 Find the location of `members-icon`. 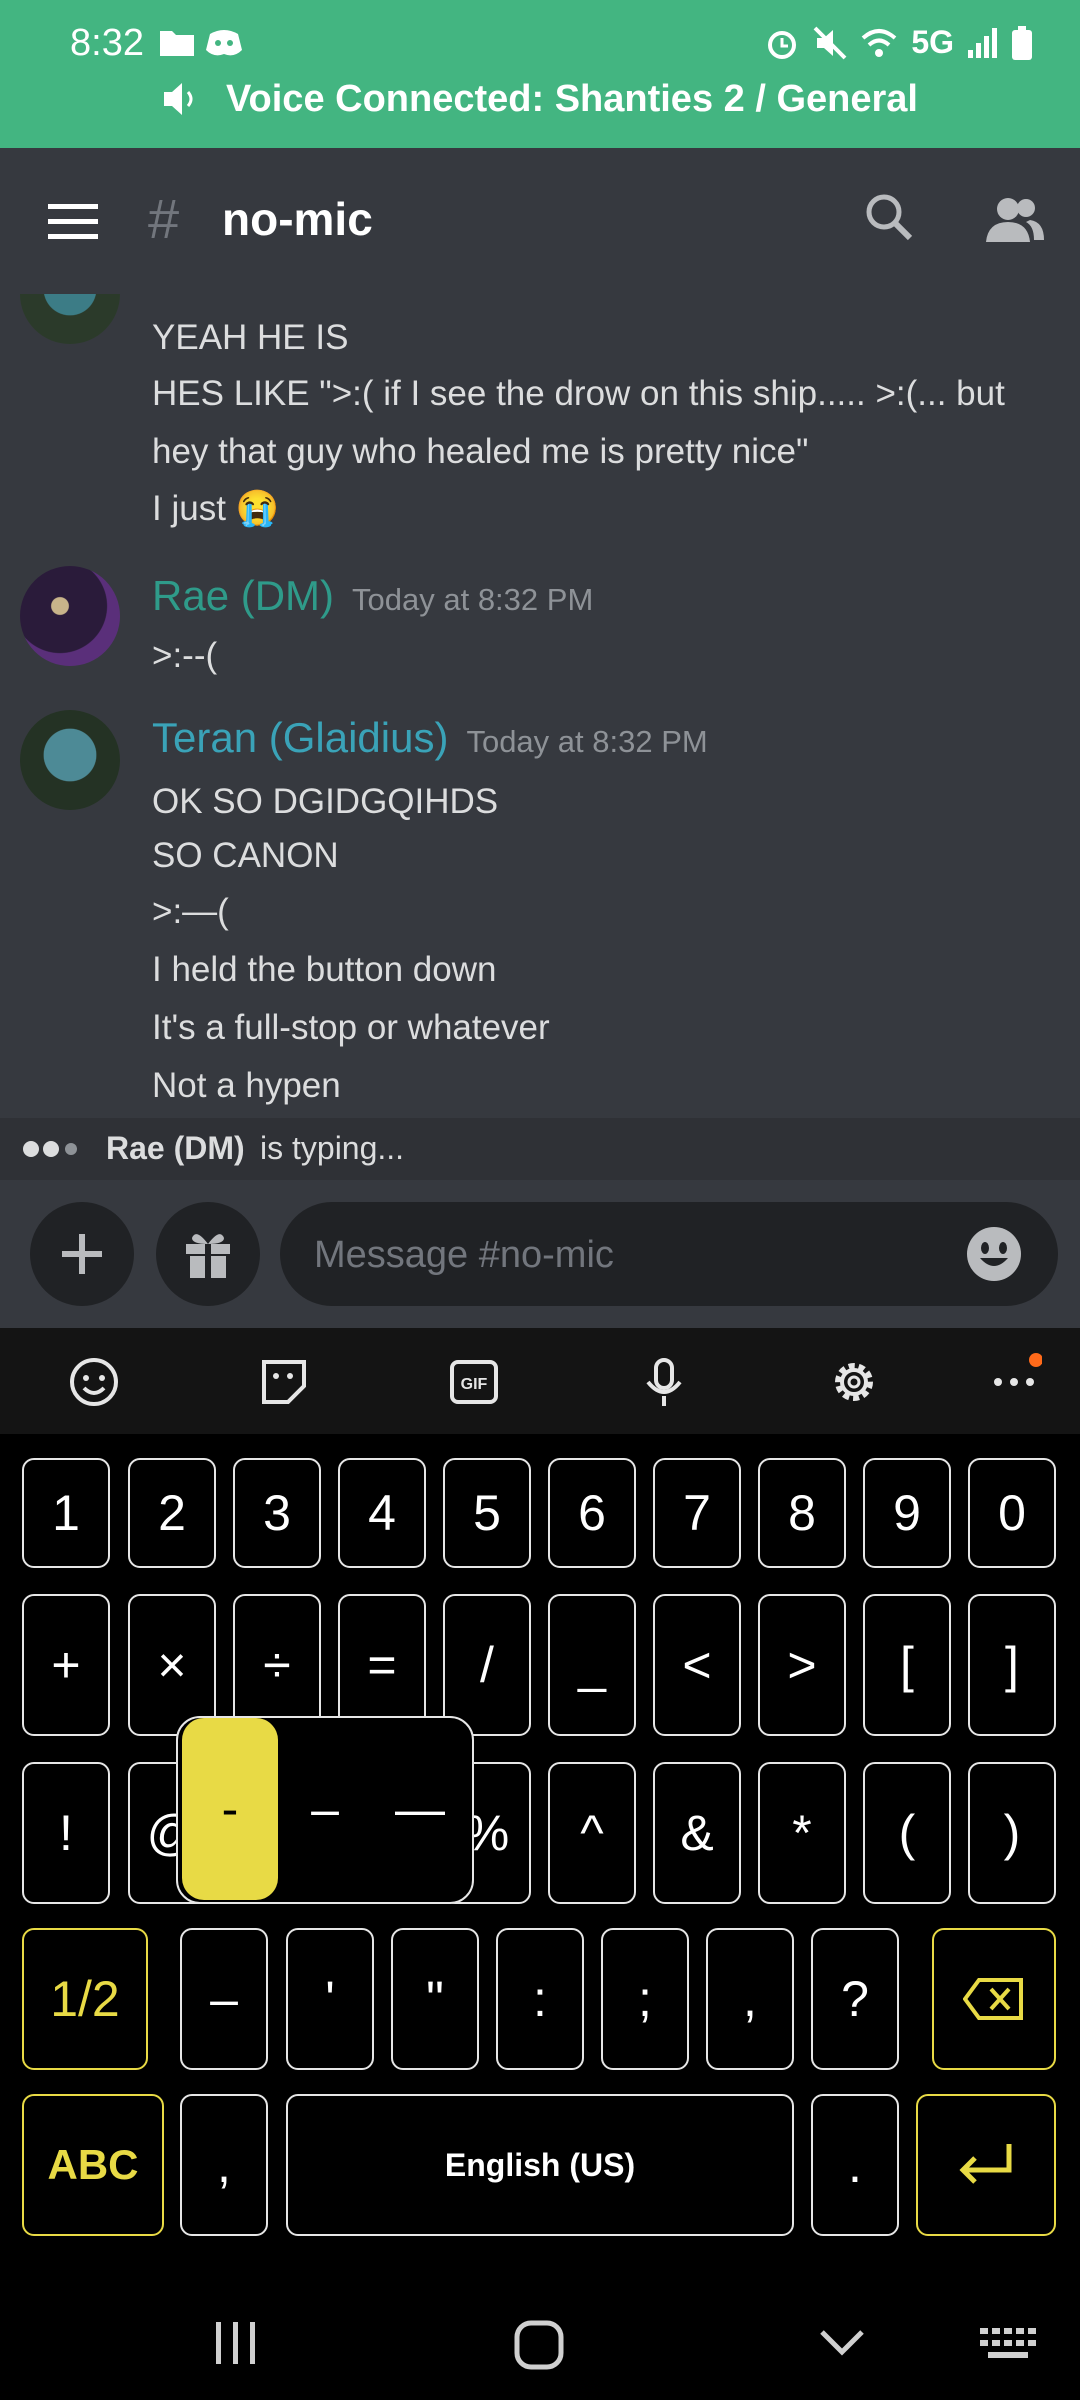

members-icon is located at coordinates (1015, 220).